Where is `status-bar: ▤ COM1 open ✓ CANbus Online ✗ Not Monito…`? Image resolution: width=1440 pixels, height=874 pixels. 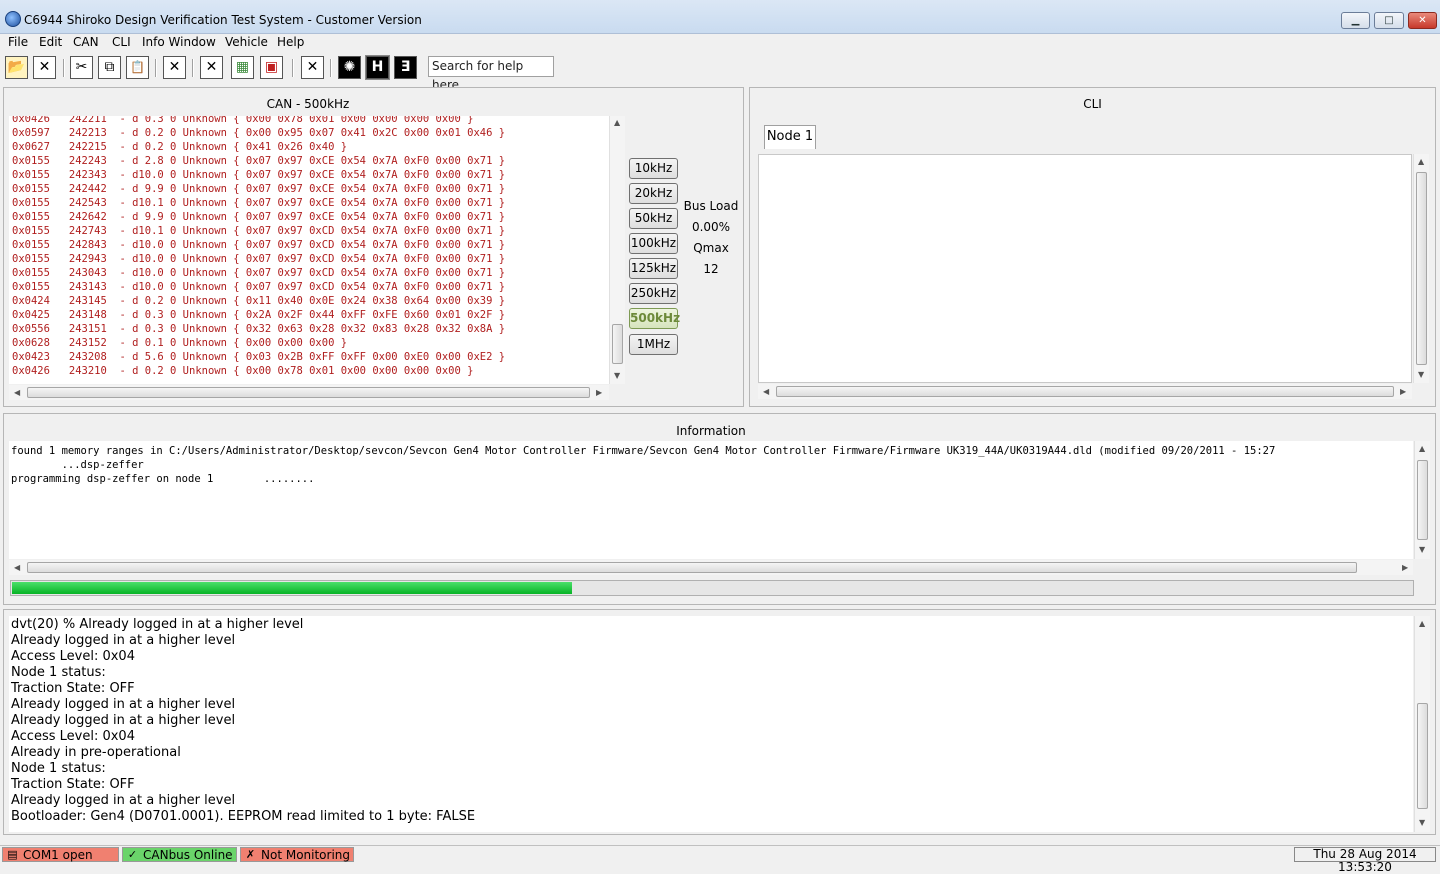
status-bar: ▤ COM1 open ✓ CANbus Online ✗ Not Monito… is located at coordinates (720, 859).